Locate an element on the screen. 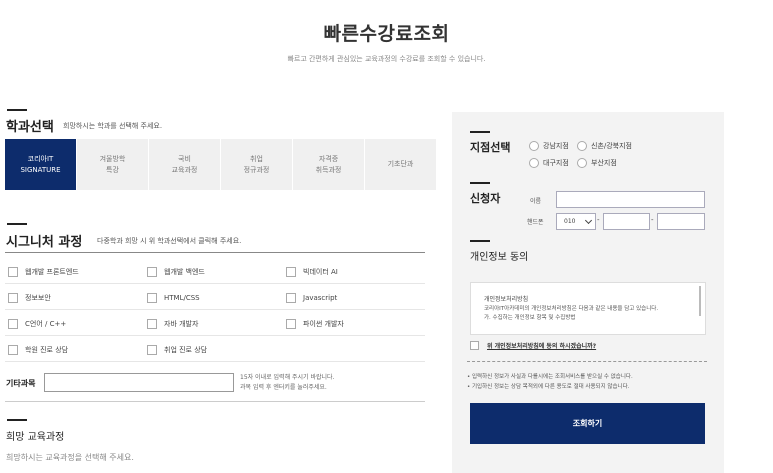 This screenshot has height=473, width=773. course-career-counsel: 취업 진로 상담 is located at coordinates (177, 350).